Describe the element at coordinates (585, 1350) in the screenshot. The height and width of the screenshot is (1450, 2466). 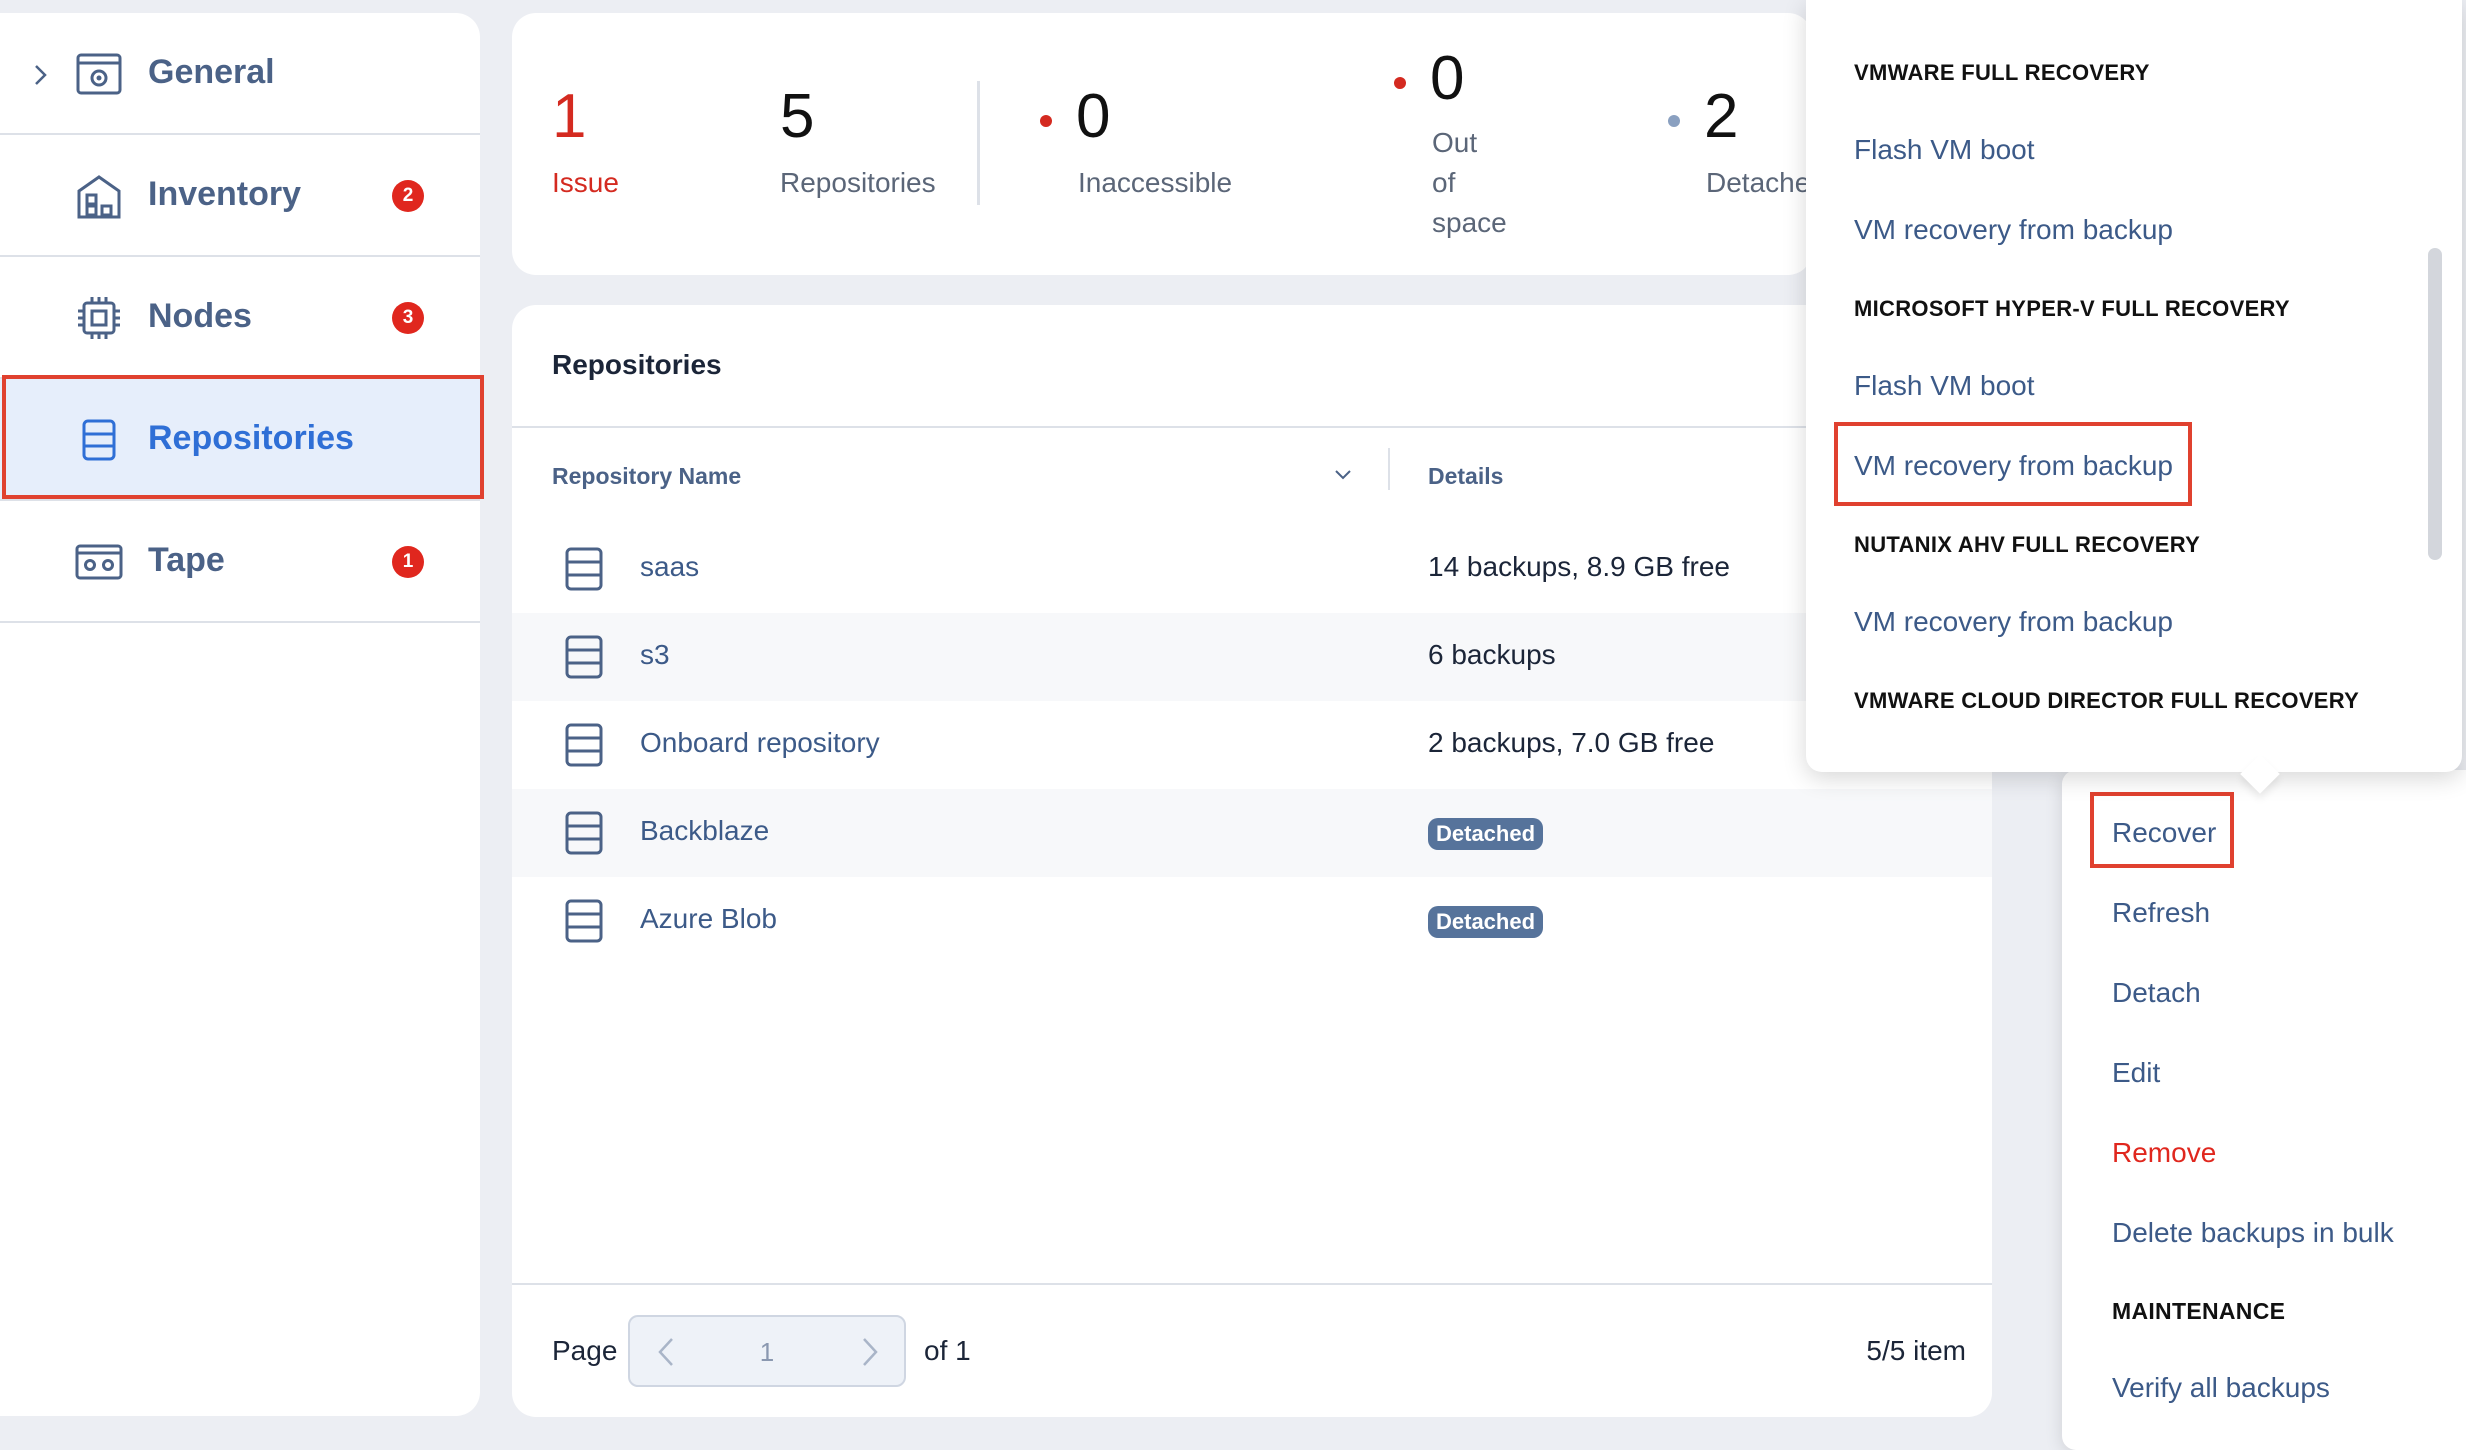
I see `page-label: Page` at that location.